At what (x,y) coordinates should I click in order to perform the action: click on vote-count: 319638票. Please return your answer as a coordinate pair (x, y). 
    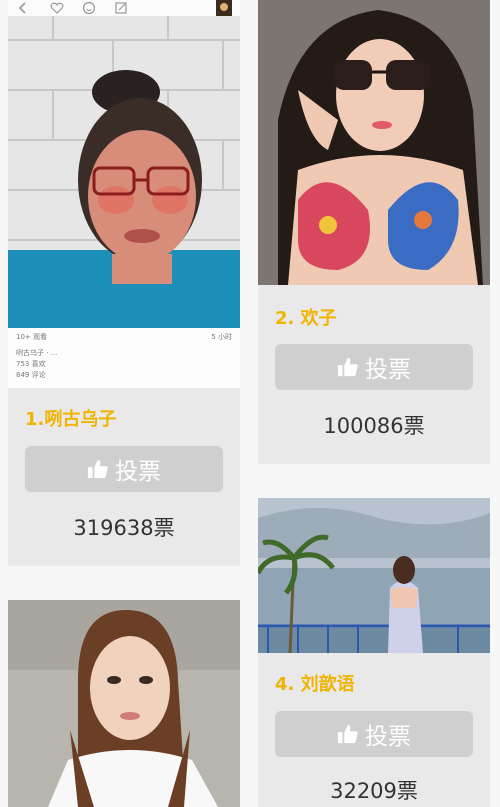
    Looking at the image, I should click on (124, 528).